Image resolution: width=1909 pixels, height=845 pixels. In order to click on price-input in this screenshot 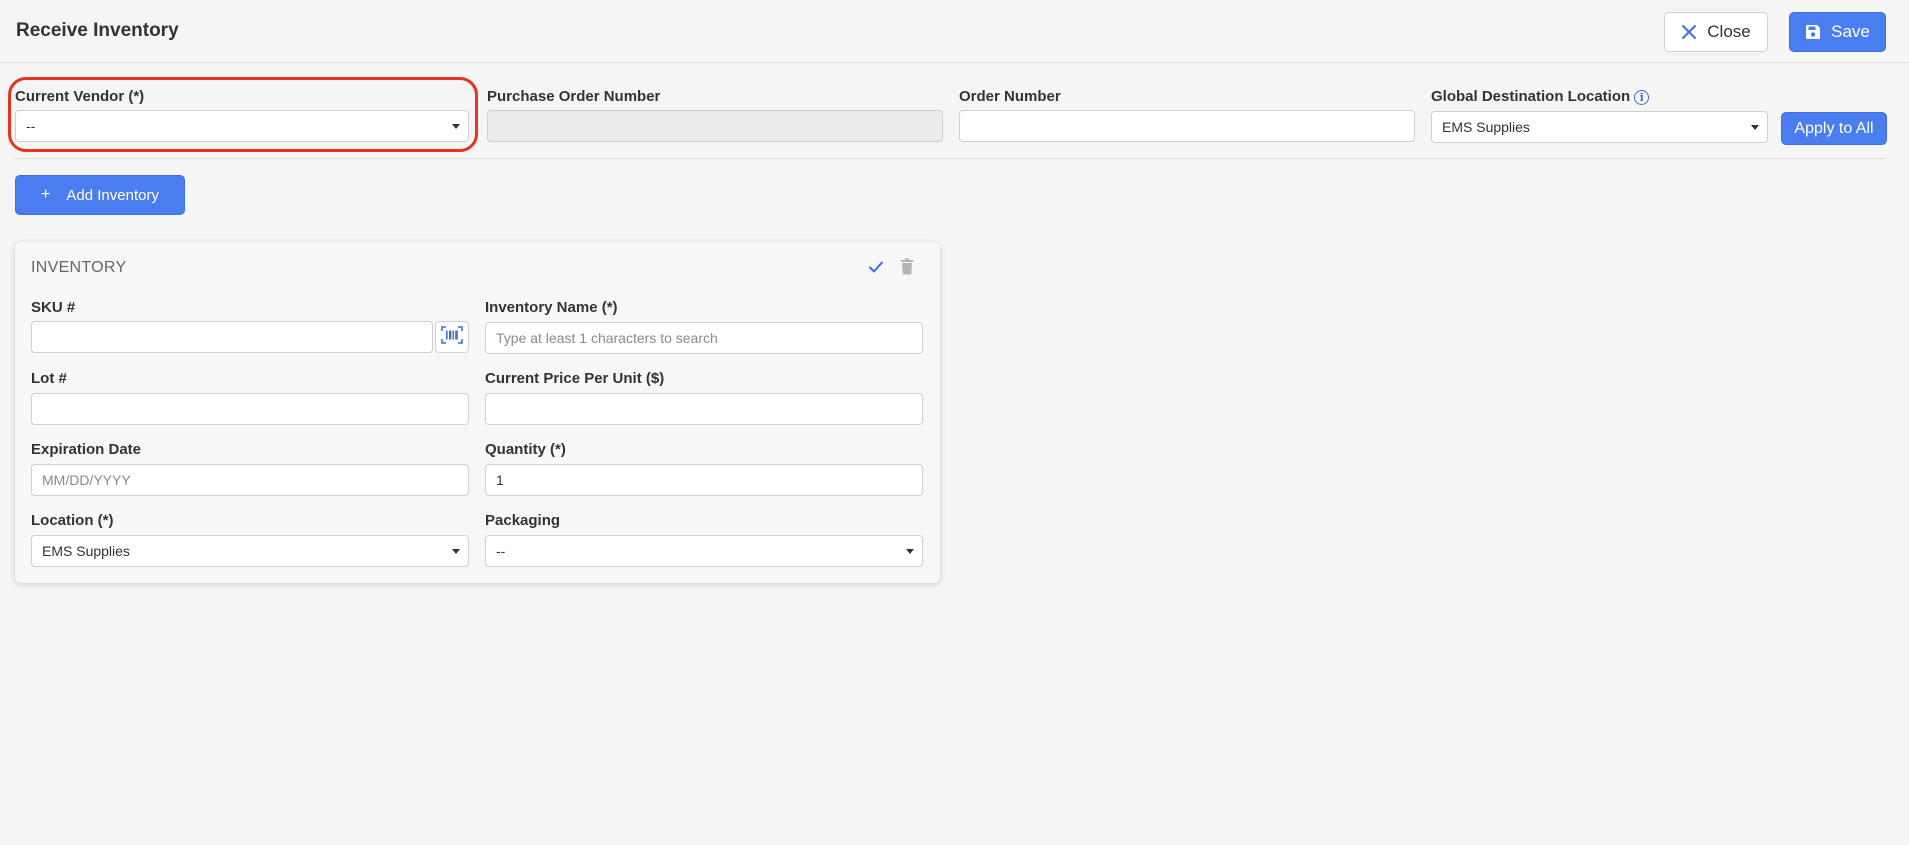, I will do `click(704, 409)`.